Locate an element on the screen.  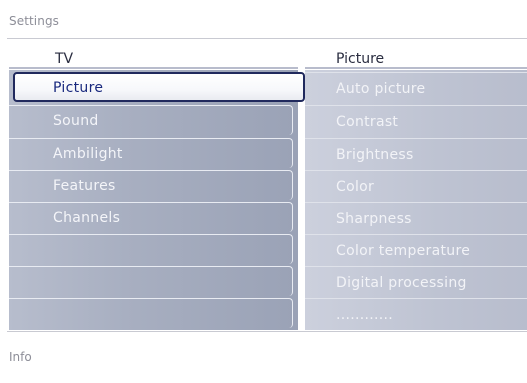
top-divider is located at coordinates (267, 38).